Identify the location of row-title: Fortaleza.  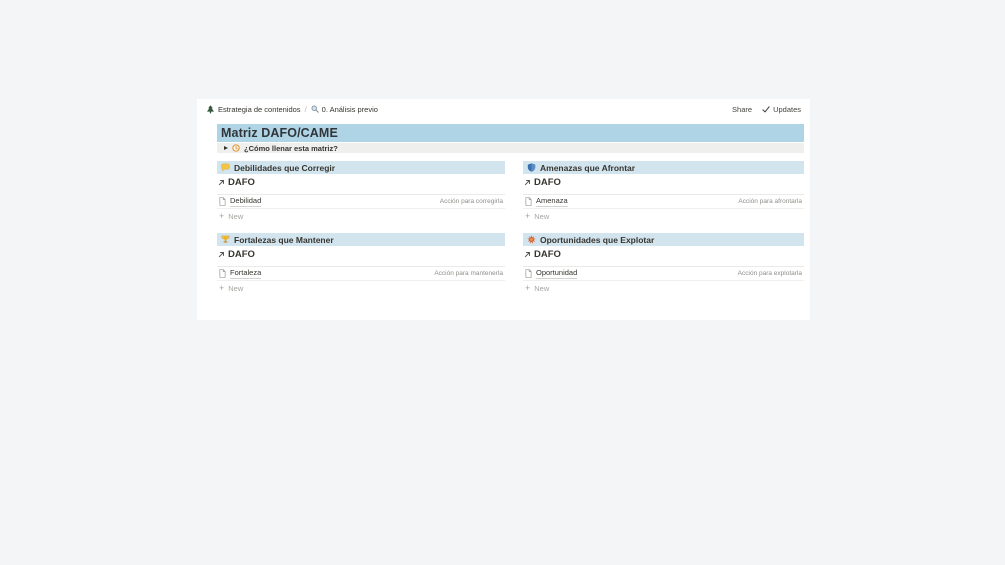
(246, 273).